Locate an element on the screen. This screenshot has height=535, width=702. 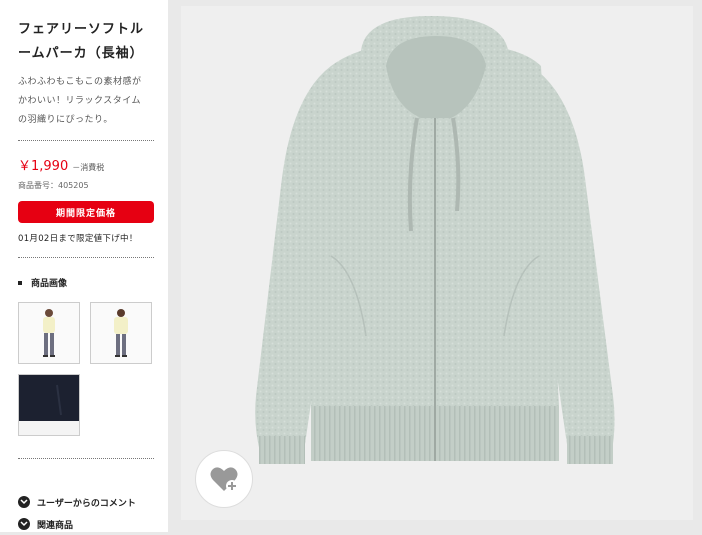
price-row: ￥1,990 －消費税 is located at coordinates (86, 164).